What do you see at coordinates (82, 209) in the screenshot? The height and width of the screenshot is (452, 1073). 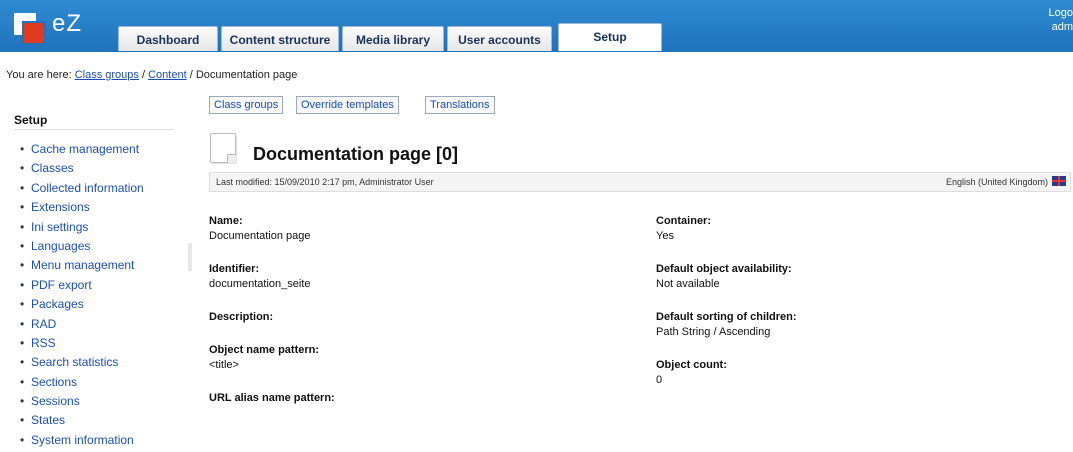 I see `sidebar-item-extensions: Extensions` at bounding box center [82, 209].